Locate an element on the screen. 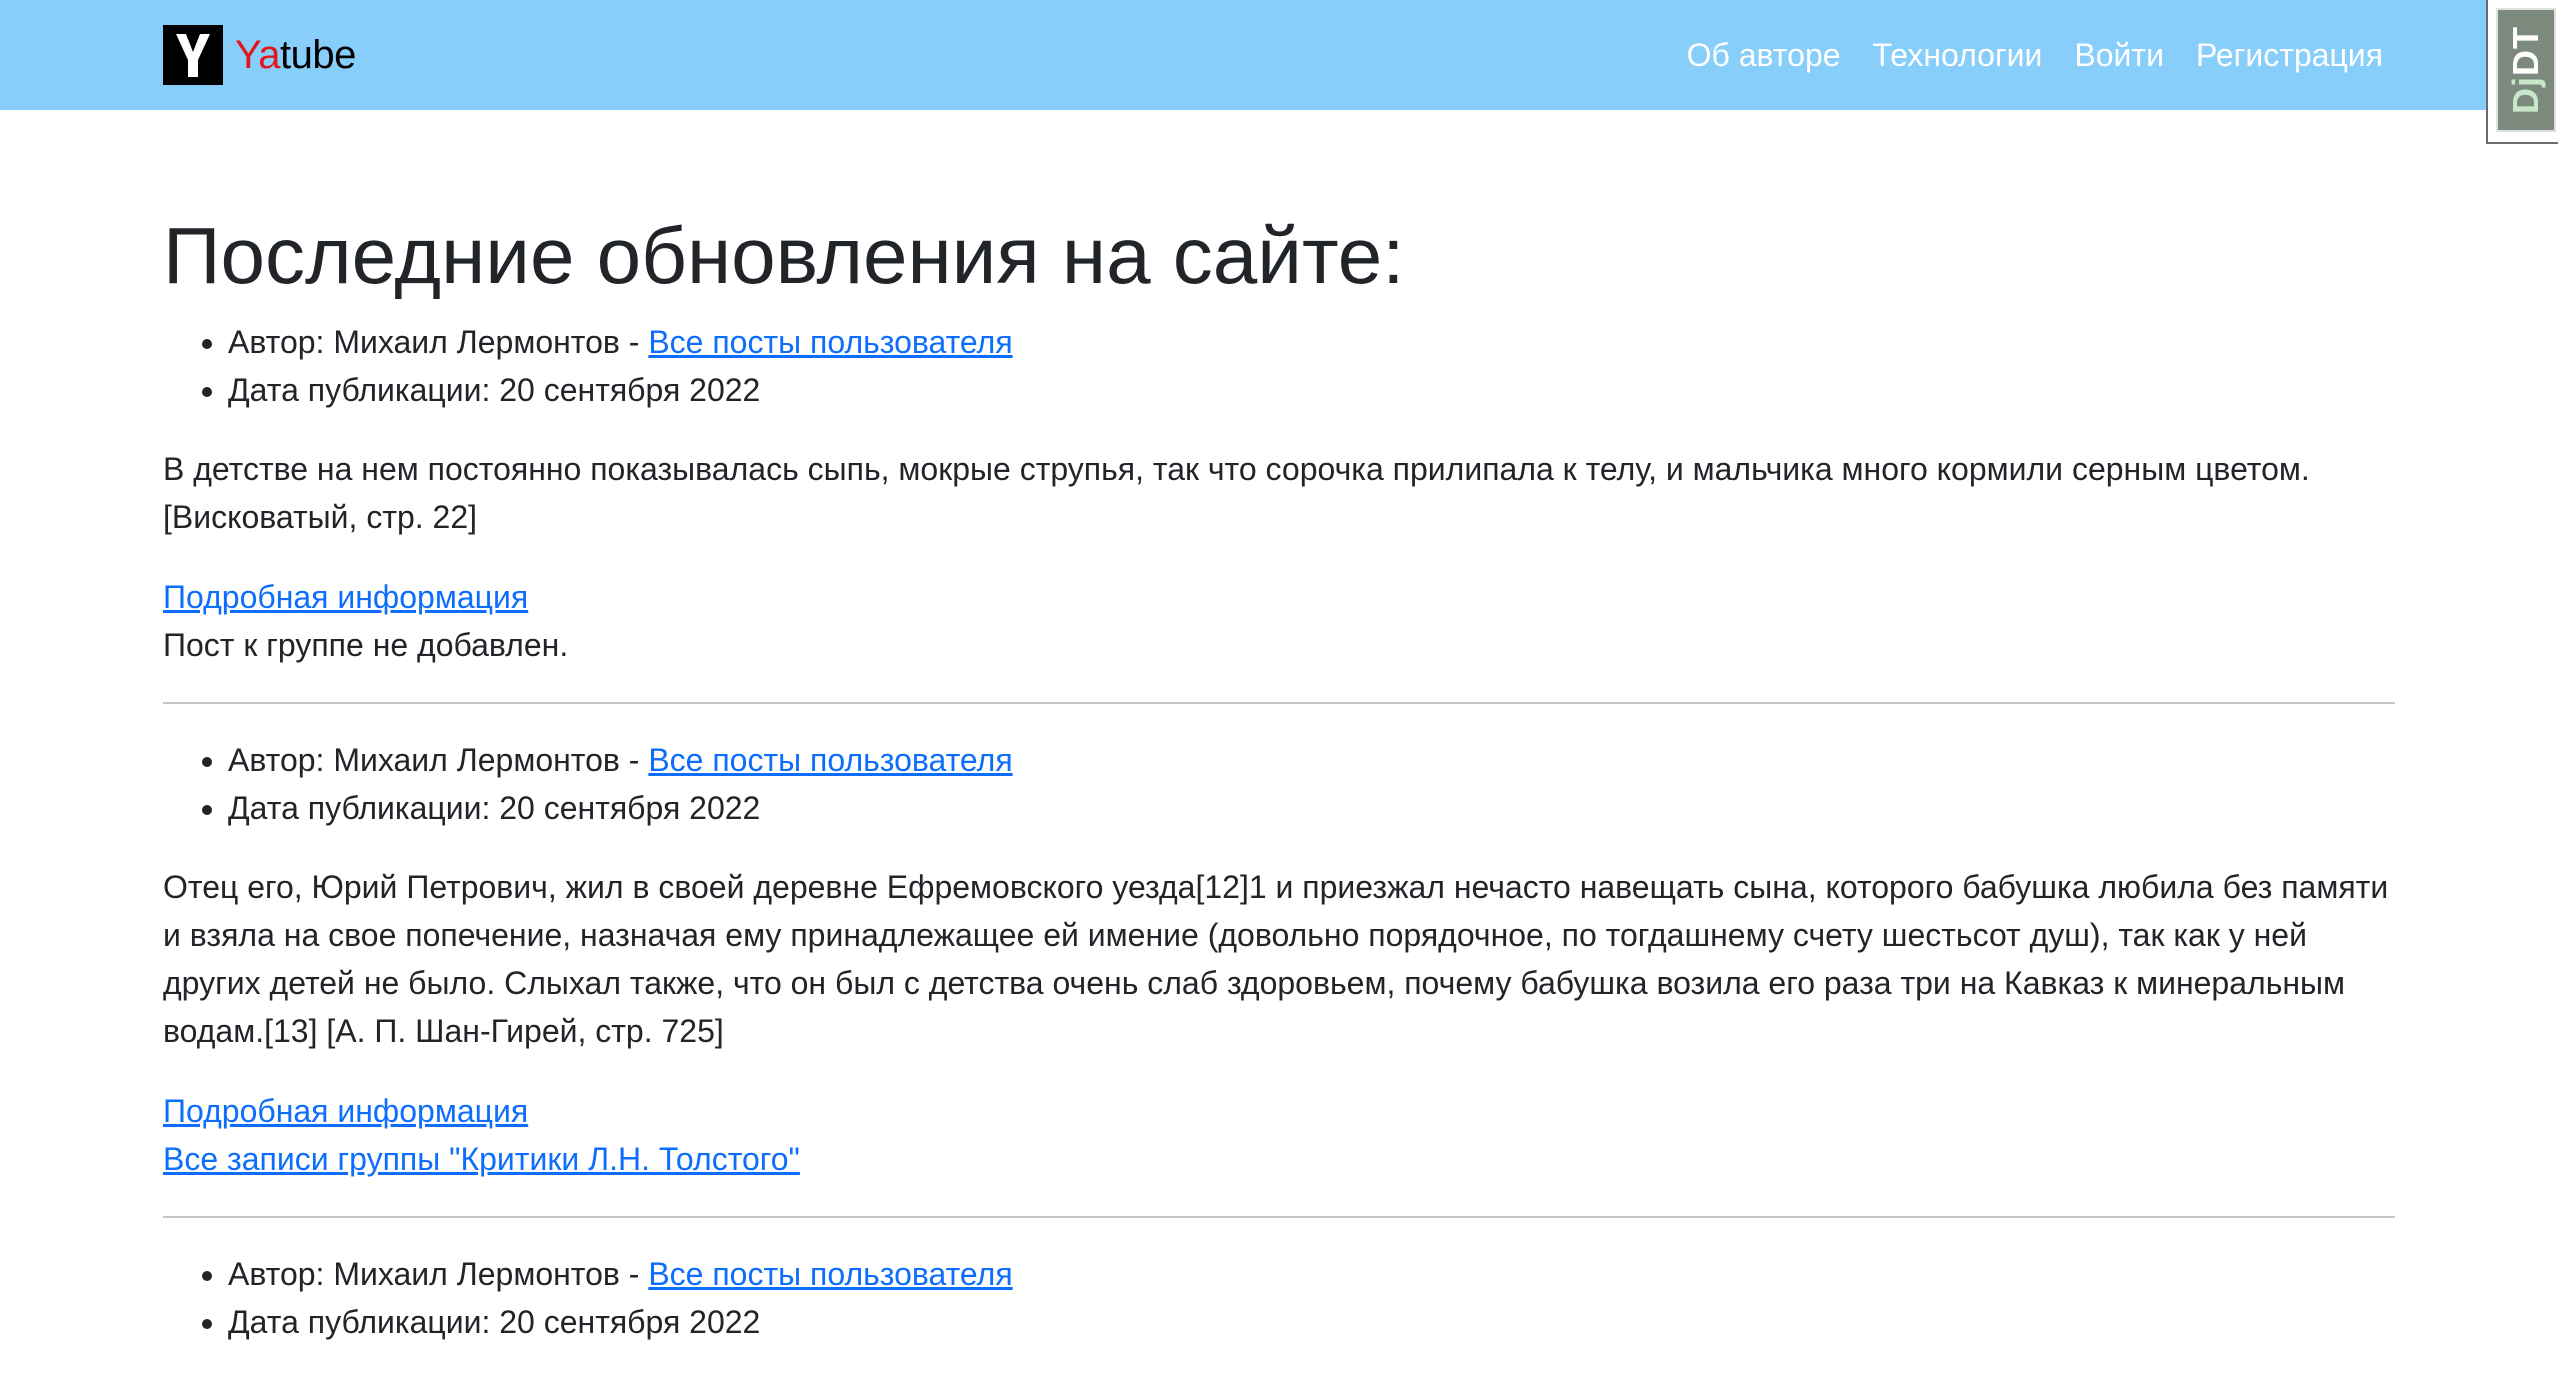 The height and width of the screenshot is (1392, 2558). post-group-status: Пост к группе не добавлен. is located at coordinates (366, 645).